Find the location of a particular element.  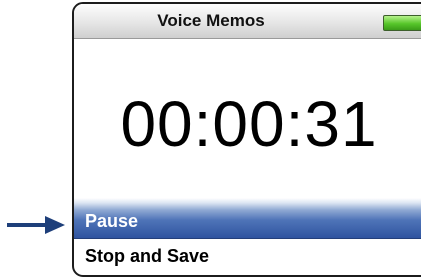

title-bar: Voice Memos is located at coordinates (247, 21).